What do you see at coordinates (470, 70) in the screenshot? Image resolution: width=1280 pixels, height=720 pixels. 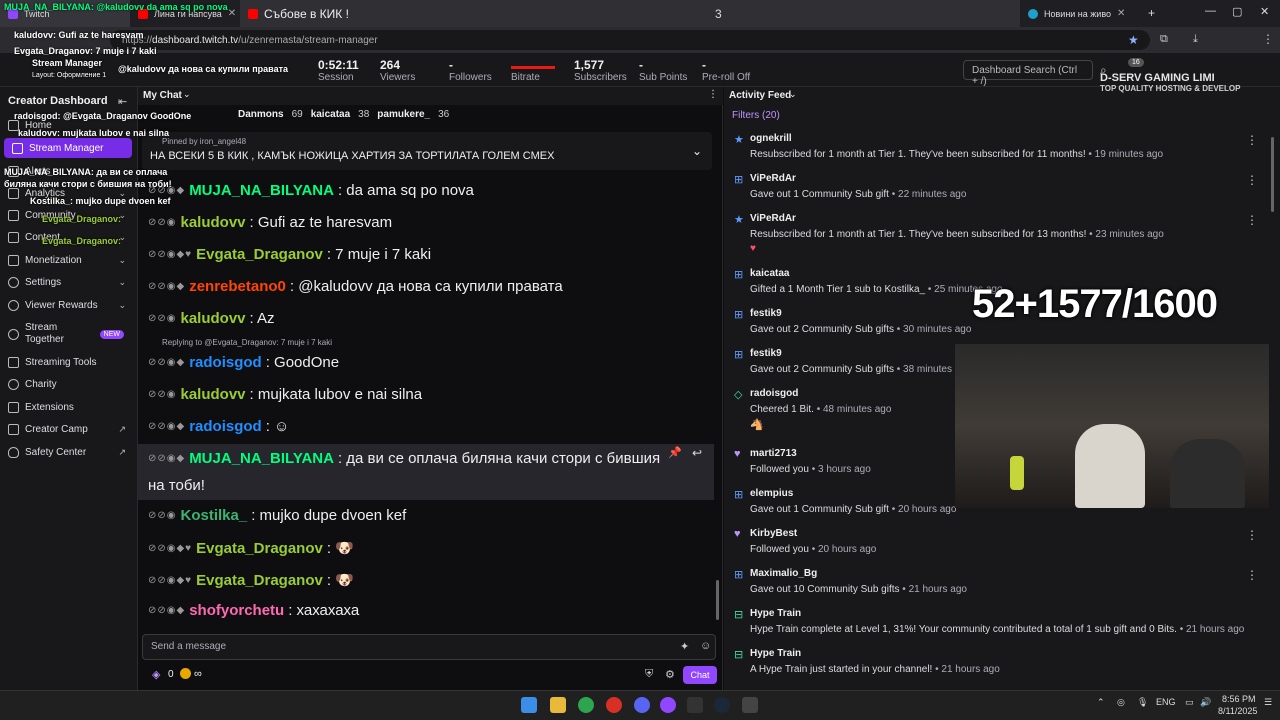 I see `stat-followers: - Followers` at bounding box center [470, 70].